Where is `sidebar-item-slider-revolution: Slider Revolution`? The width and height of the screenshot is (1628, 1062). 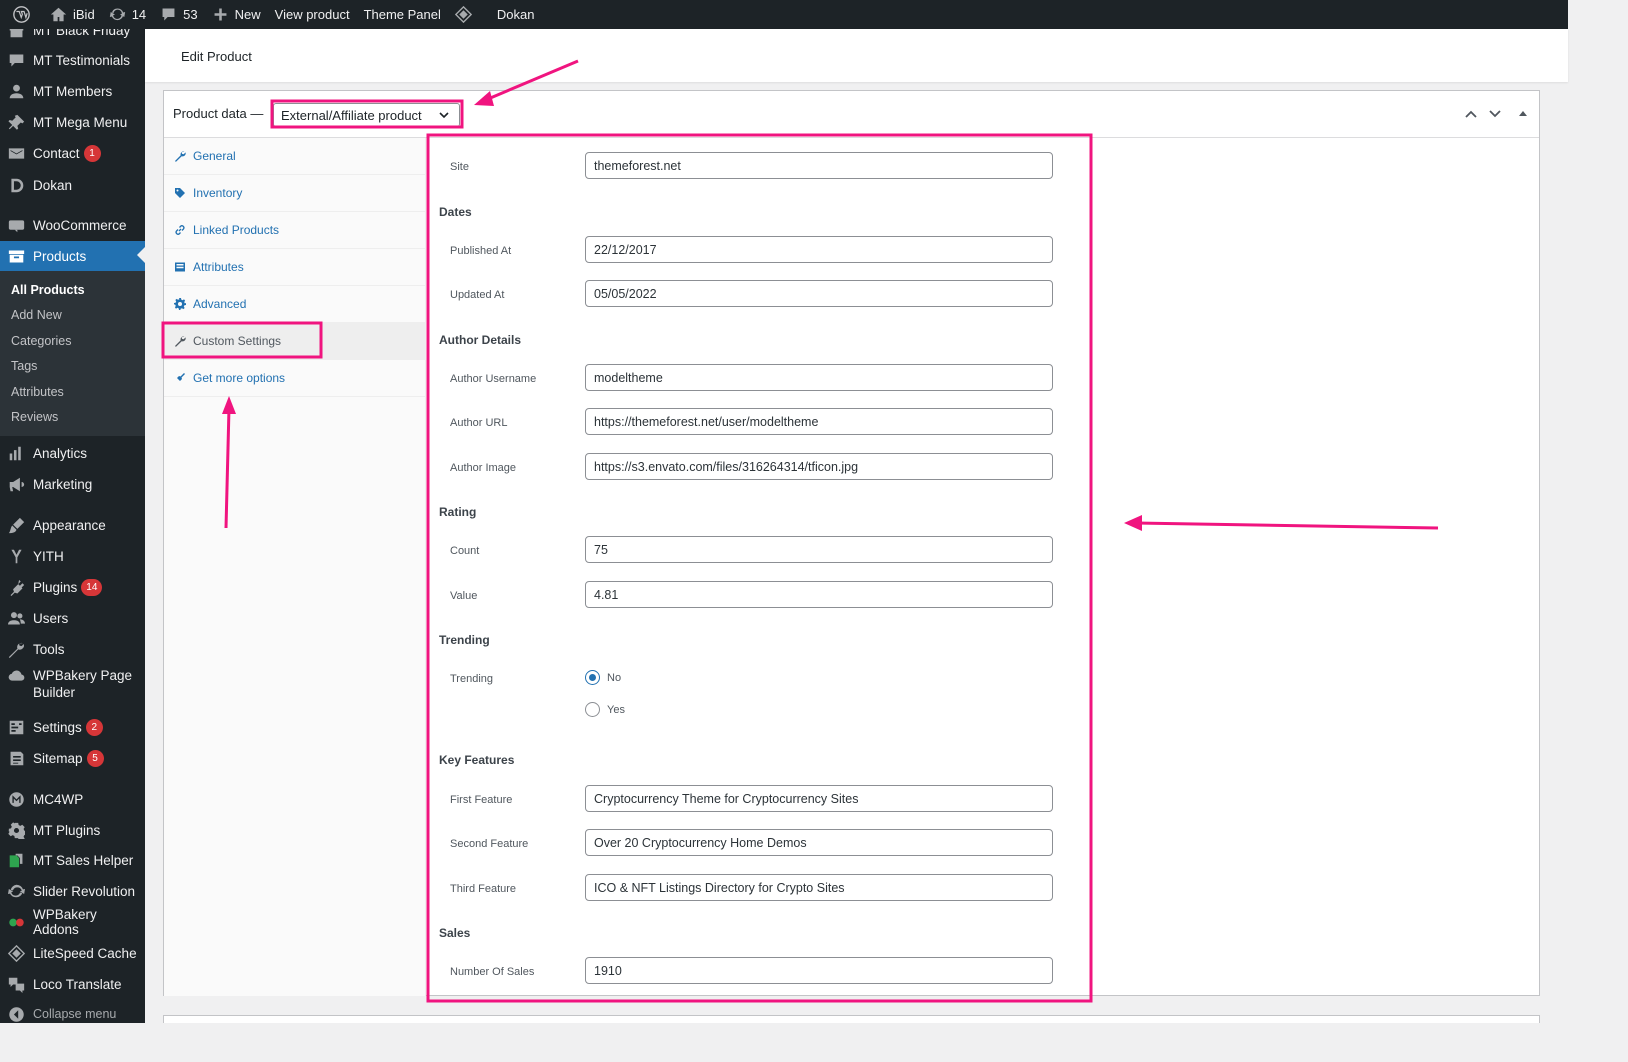
sidebar-item-slider-revolution: Slider Revolution is located at coordinates (72, 891).